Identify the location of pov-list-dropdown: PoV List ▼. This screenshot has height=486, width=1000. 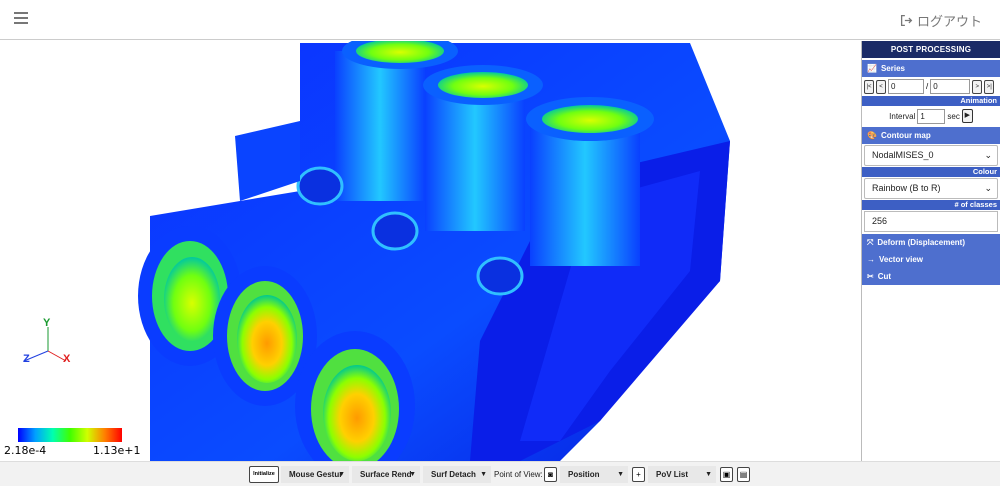
(682, 474).